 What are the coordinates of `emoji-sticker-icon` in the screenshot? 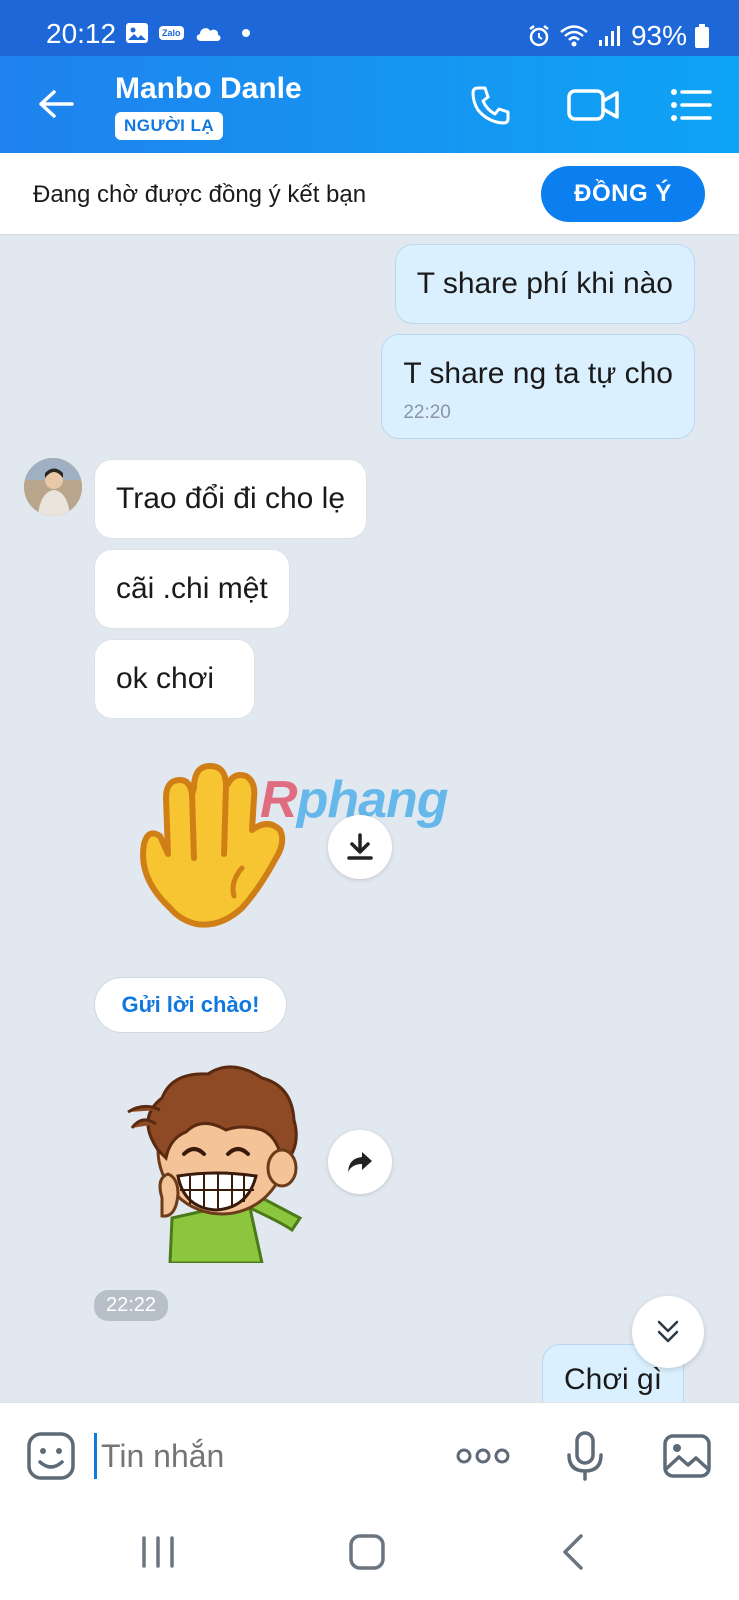 It's located at (51, 1456).